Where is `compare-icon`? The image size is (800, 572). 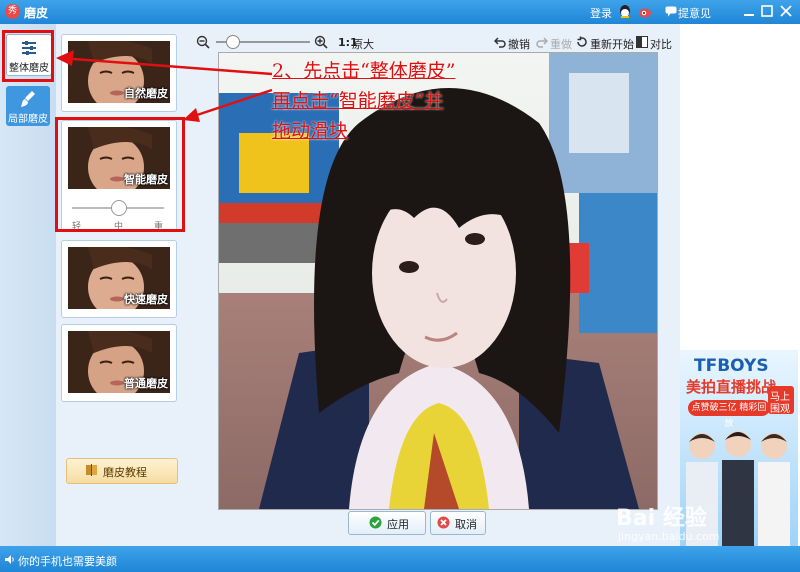 compare-icon is located at coordinates (642, 42).